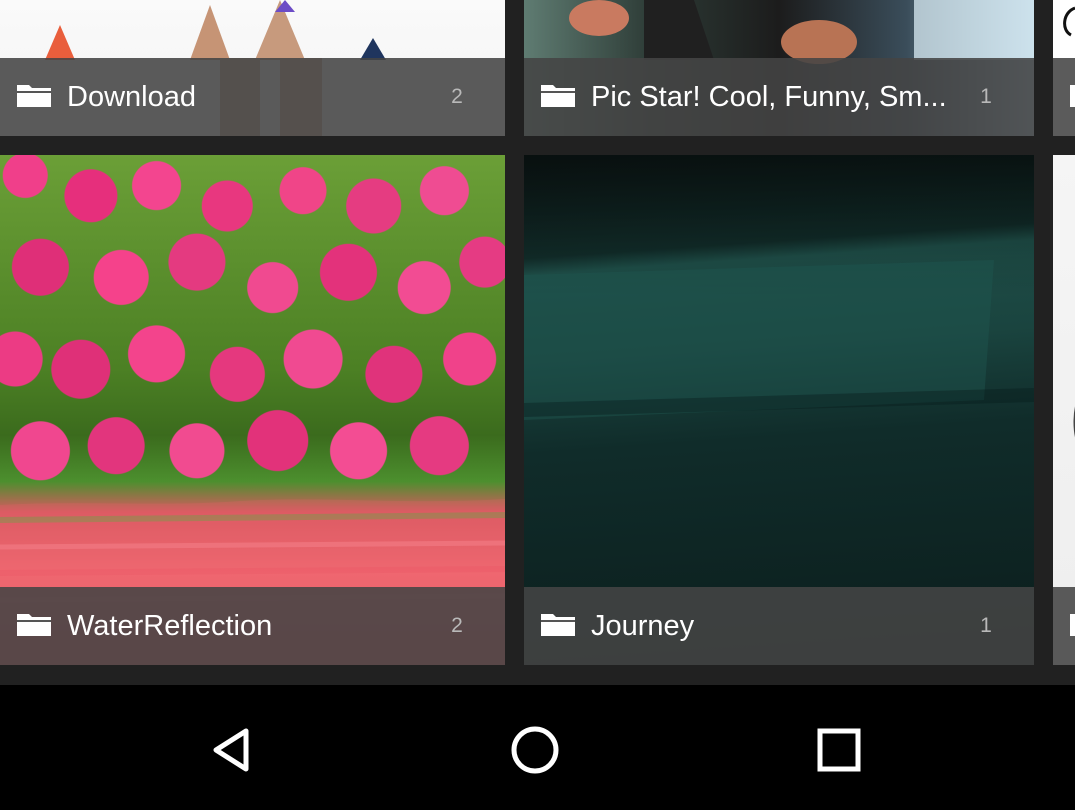  Describe the element at coordinates (170, 625) in the screenshot. I see `album-name: WaterReflection` at that location.